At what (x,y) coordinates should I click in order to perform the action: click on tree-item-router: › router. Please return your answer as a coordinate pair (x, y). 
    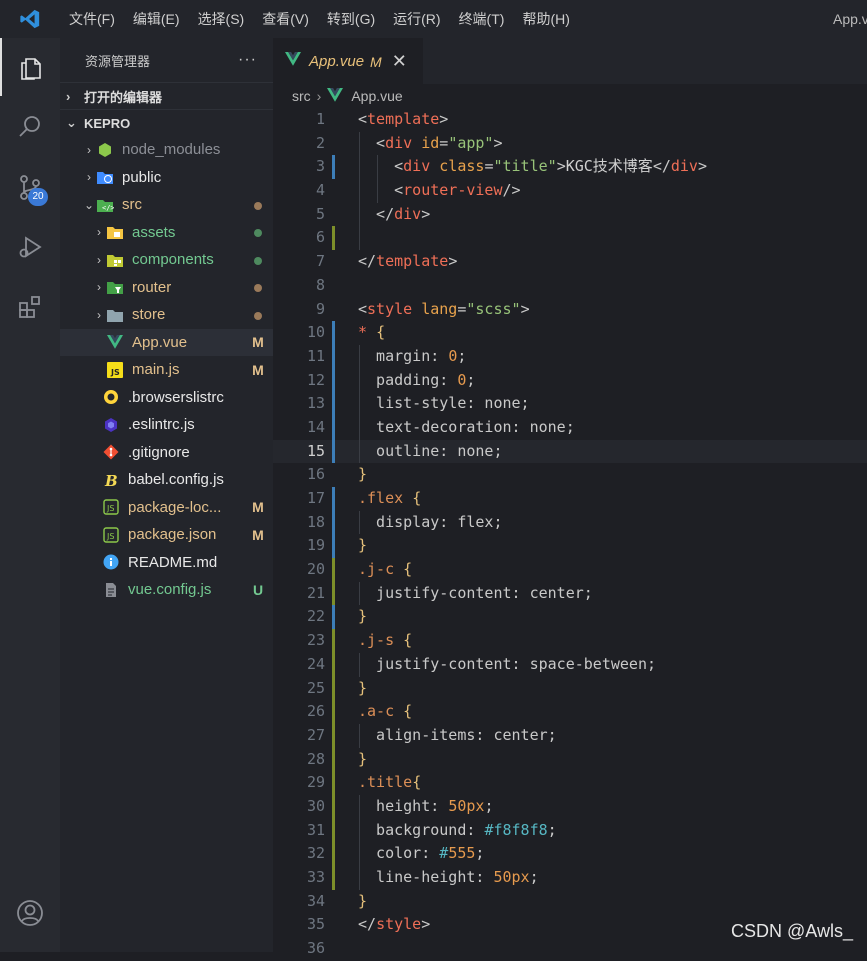
    Looking at the image, I should click on (166, 288).